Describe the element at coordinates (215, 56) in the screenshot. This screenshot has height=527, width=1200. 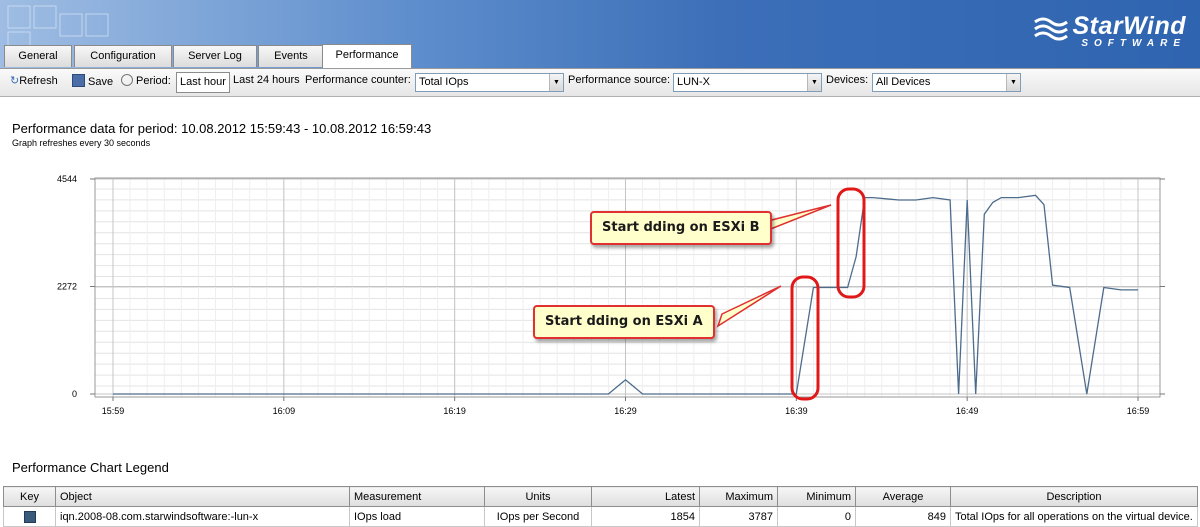
I see `tab-server-log: Server Log` at that location.